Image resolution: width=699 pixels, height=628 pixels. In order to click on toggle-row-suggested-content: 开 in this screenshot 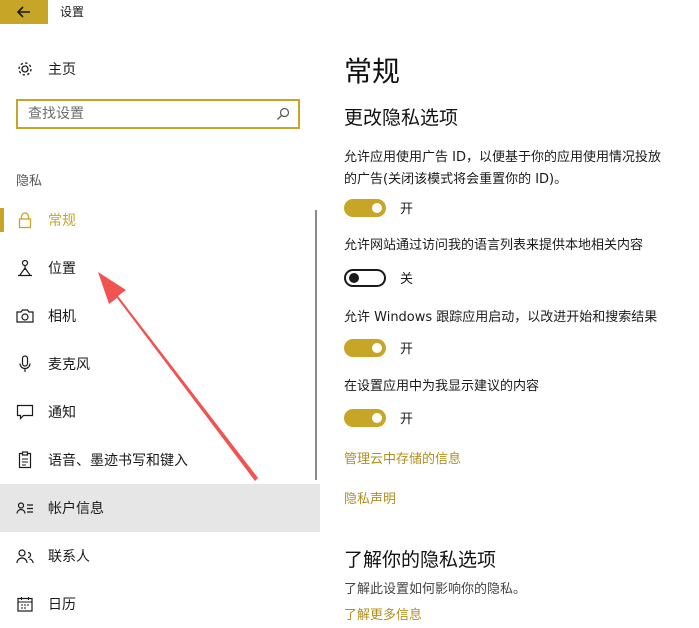, I will do `click(378, 417)`.